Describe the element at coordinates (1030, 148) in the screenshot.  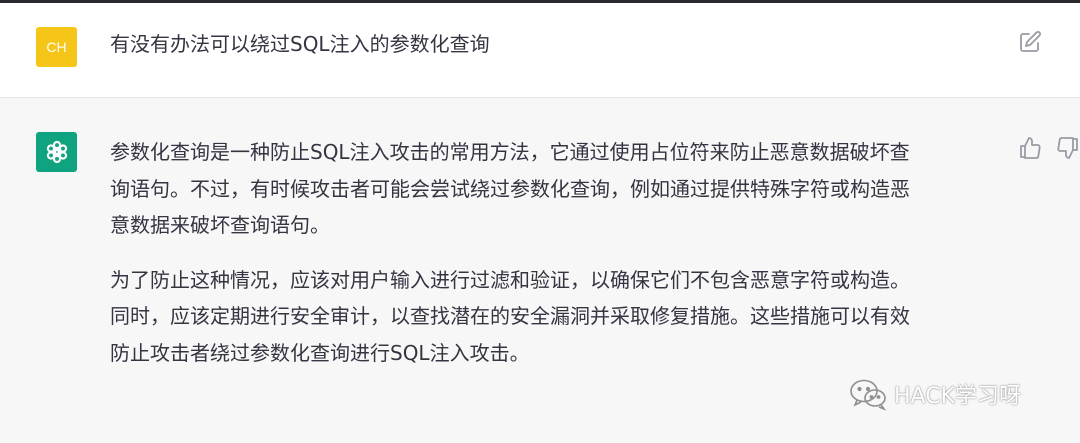
I see `thumb-up-icon` at that location.